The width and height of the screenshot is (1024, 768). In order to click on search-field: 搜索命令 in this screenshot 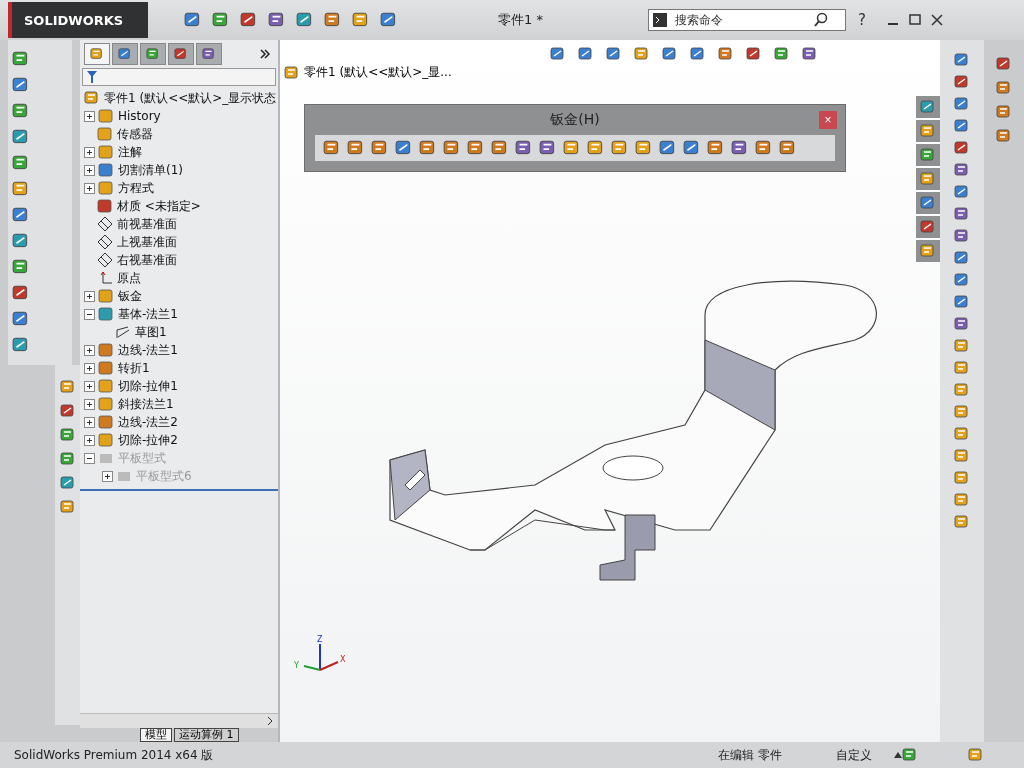, I will do `click(740, 20)`.